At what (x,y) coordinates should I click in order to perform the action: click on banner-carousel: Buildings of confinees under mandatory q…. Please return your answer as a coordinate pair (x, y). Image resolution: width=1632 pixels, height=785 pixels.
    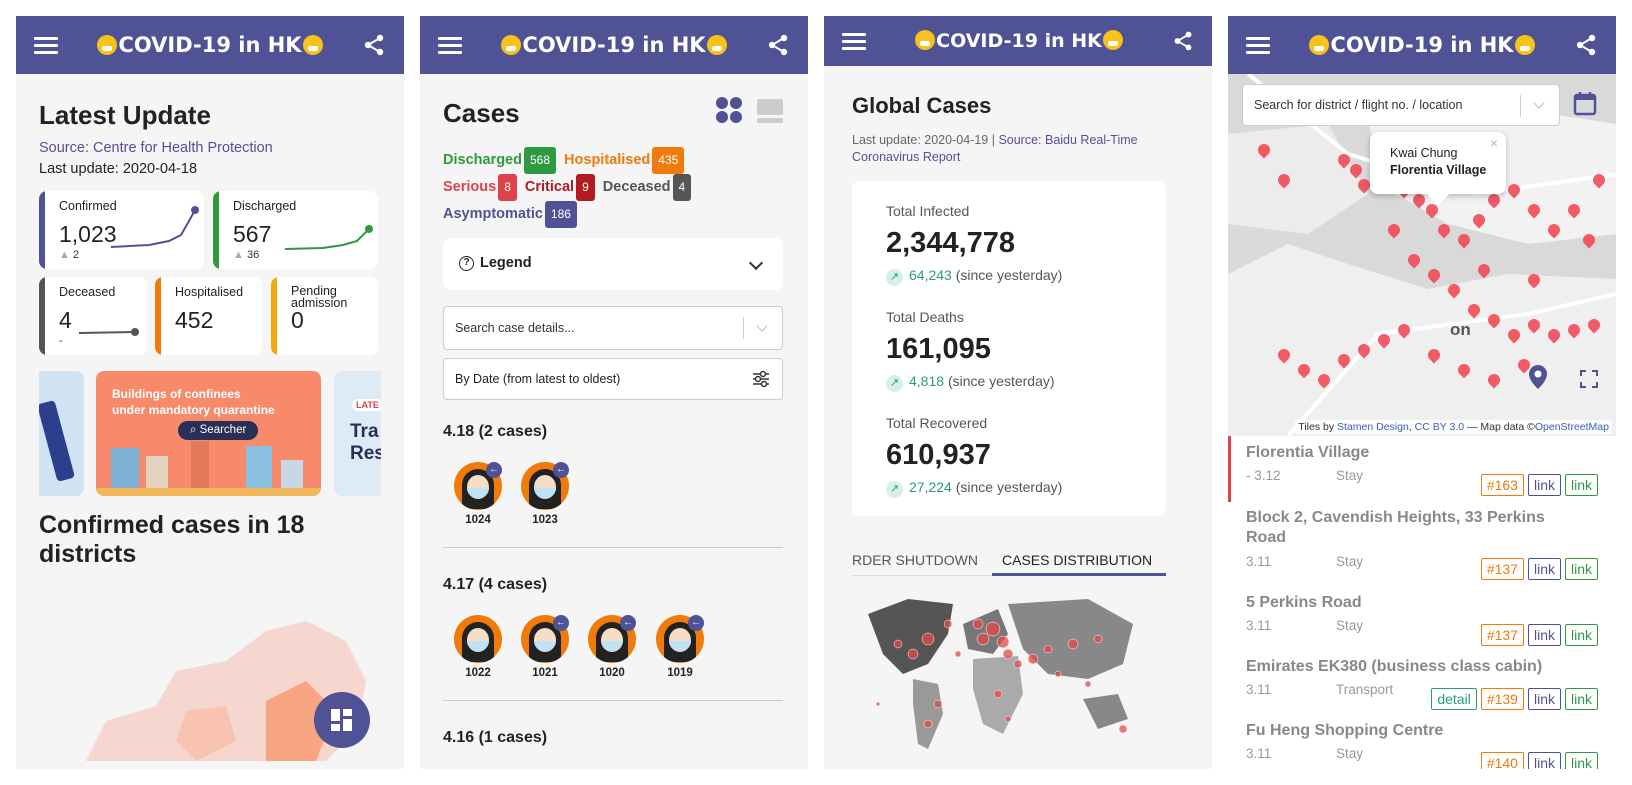
    Looking at the image, I should click on (210, 433).